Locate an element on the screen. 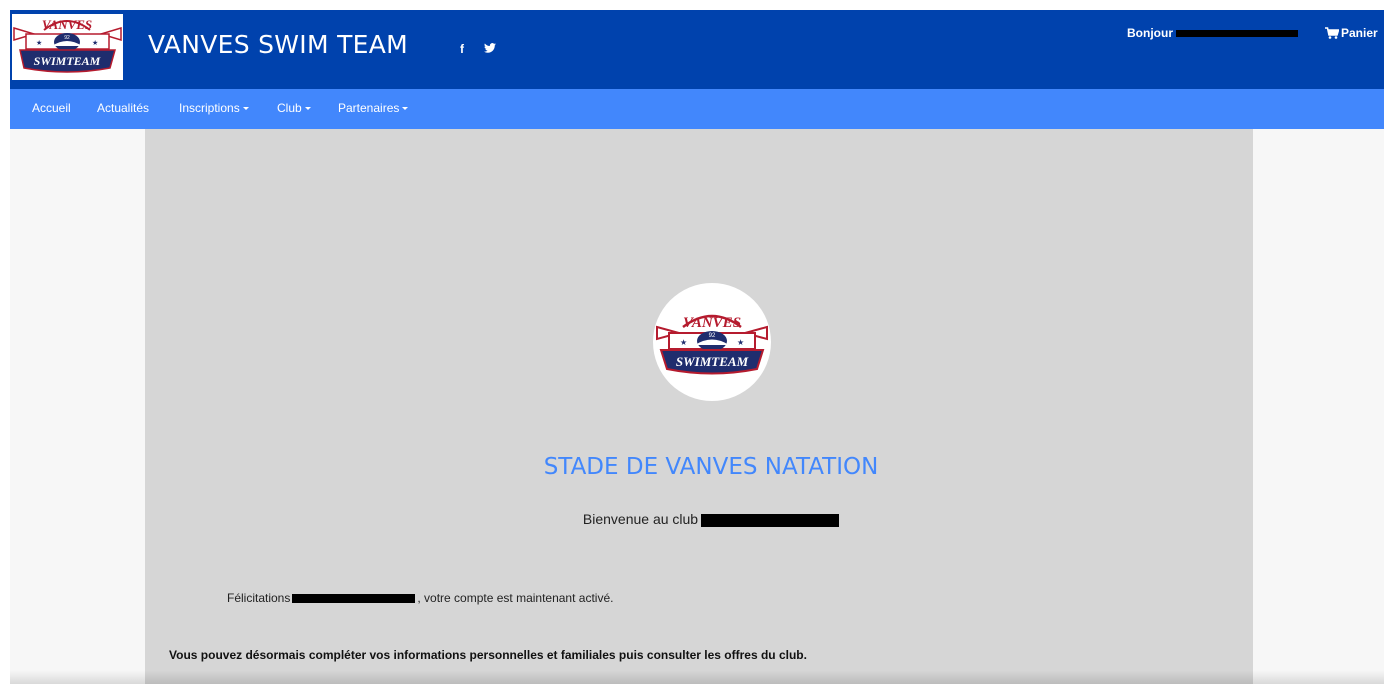  welcome-label: Bienvenue au club is located at coordinates (640, 519).